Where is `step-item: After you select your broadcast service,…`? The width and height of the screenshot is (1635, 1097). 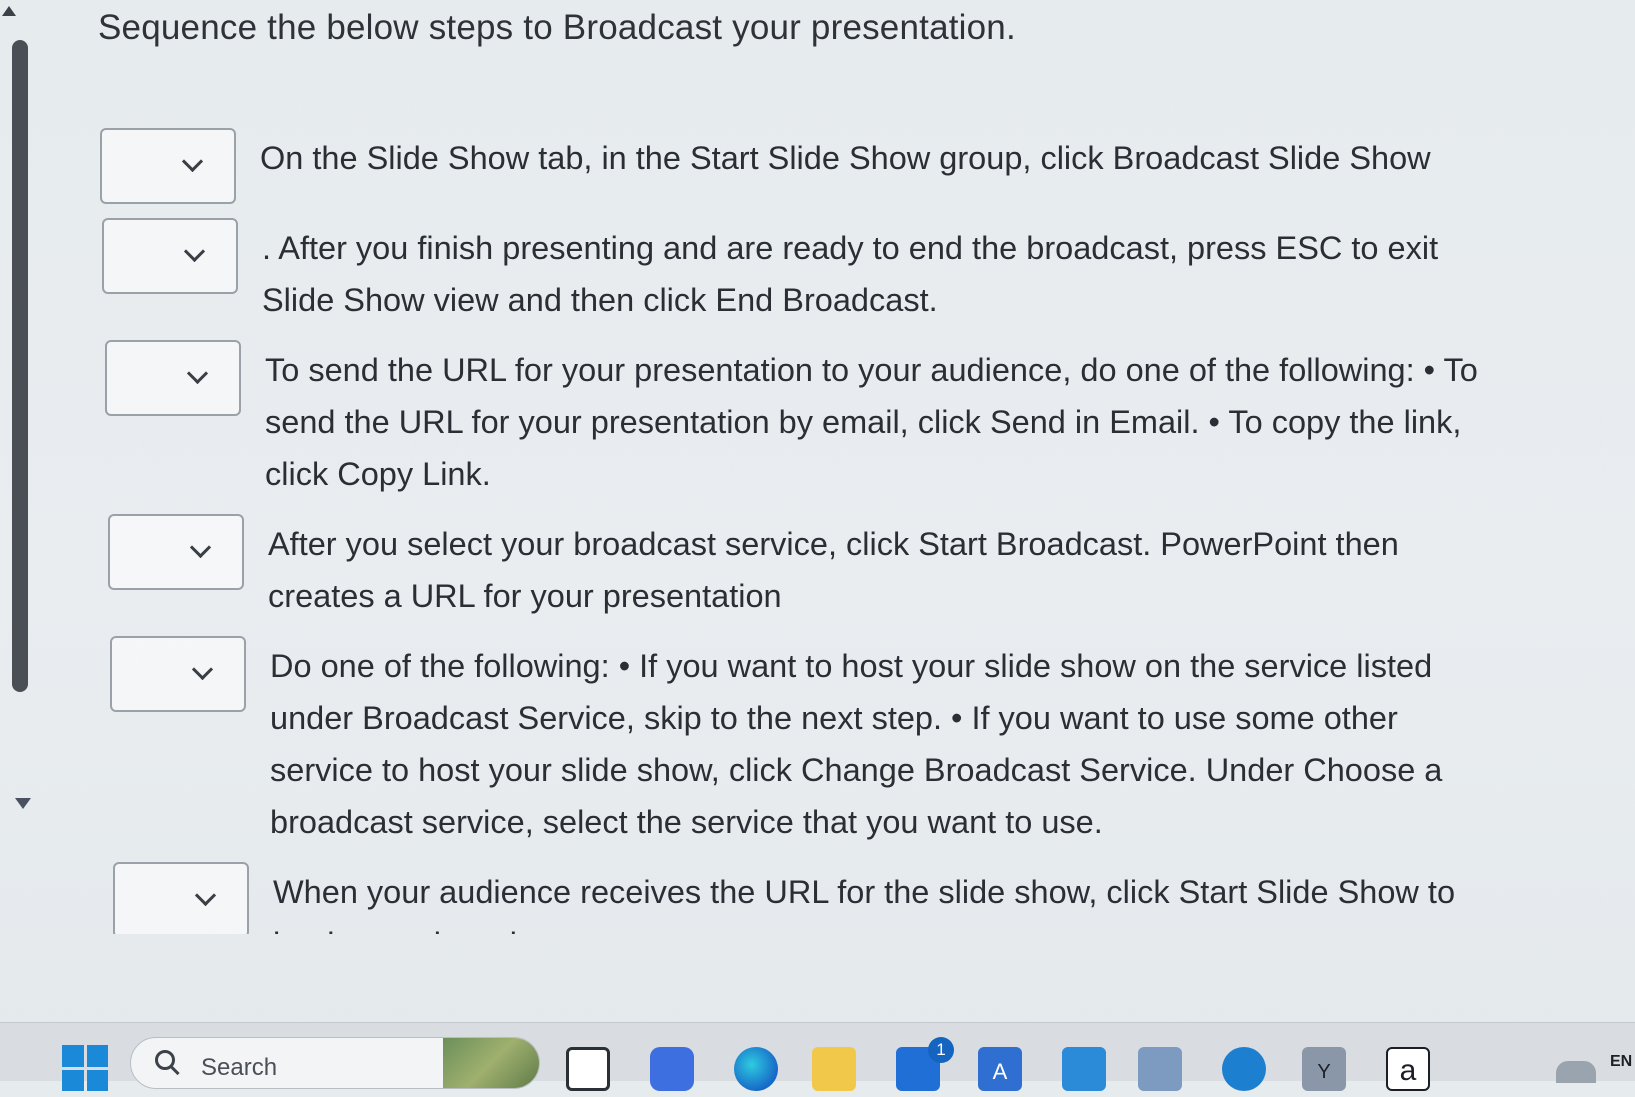 step-item: After you select your broadcast service,… is located at coordinates (810, 568).